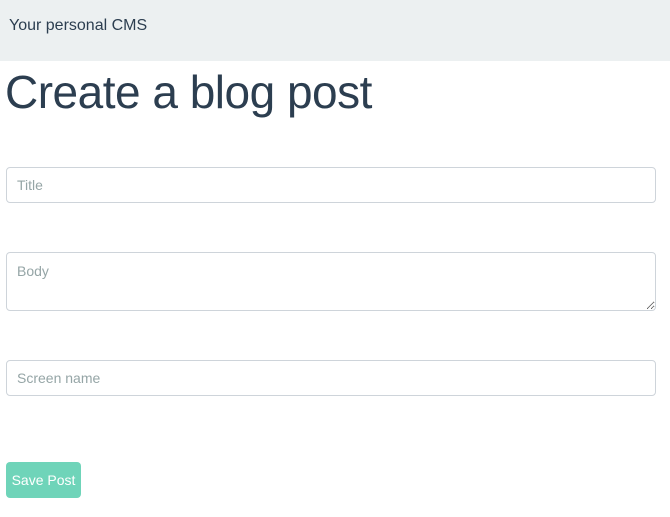  Describe the element at coordinates (335, 30) in the screenshot. I see `navbar: Your personal CMS` at that location.